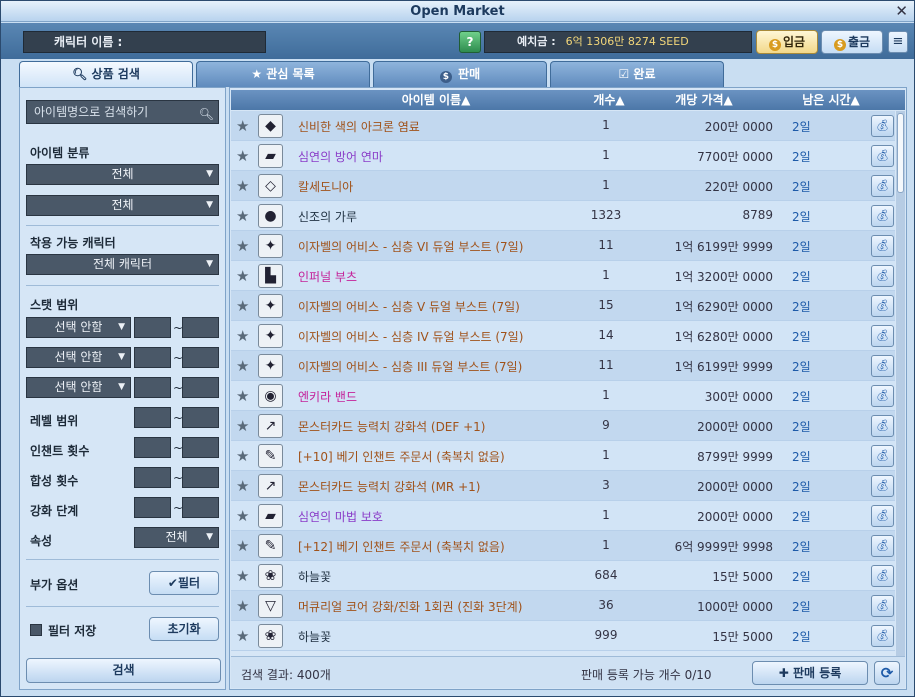  I want to click on refresh-icon: ⟳, so click(887, 673).